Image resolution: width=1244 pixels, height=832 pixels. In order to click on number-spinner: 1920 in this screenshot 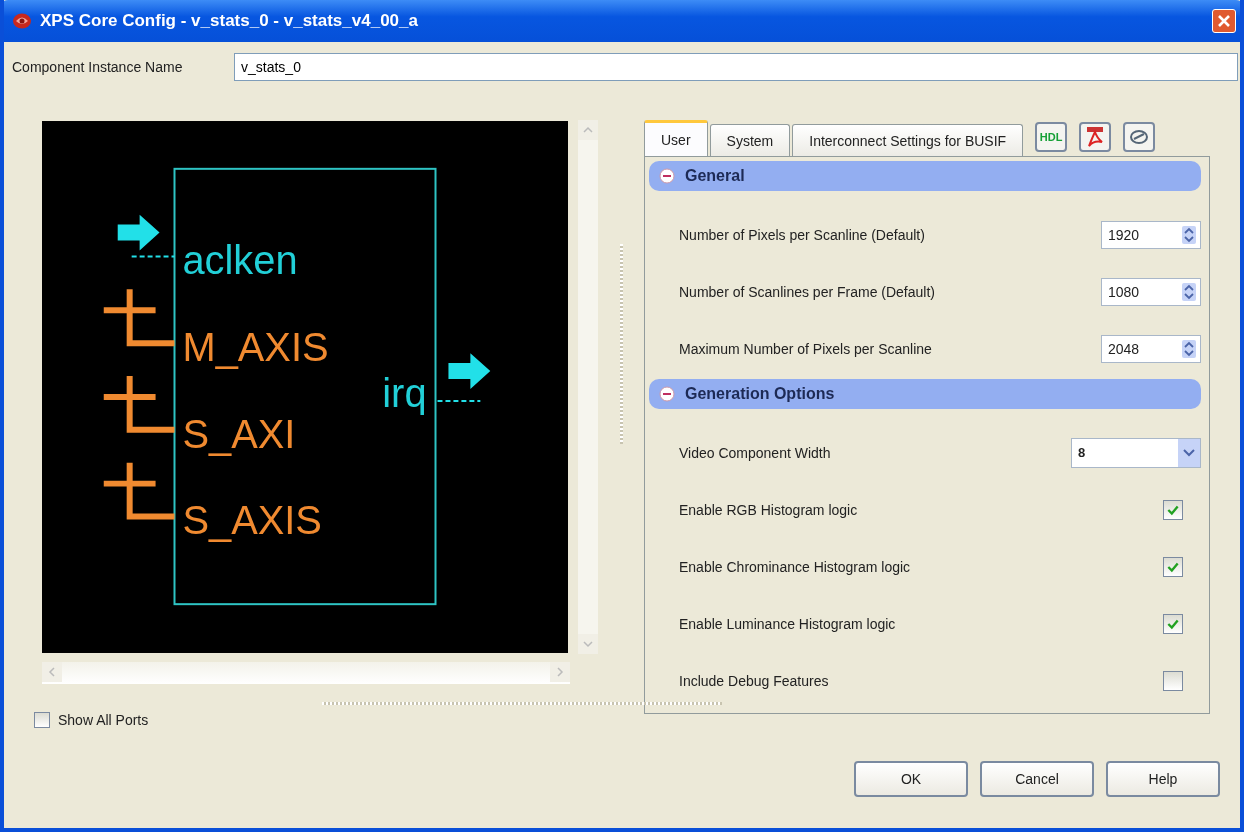, I will do `click(1151, 234)`.